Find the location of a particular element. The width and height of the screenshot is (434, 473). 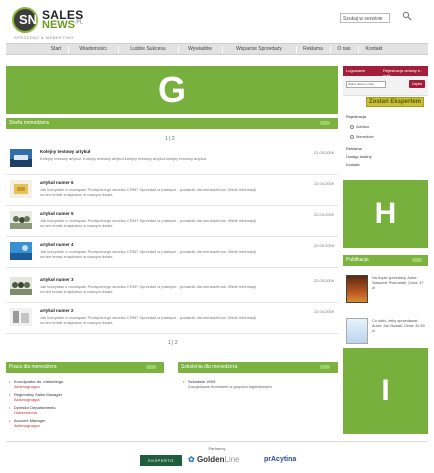

partner-logo-pracuj: prAcytina is located at coordinates (280, 459).